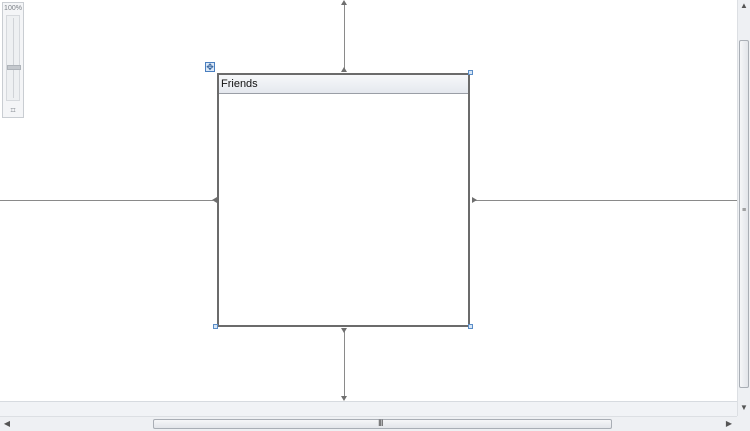  What do you see at coordinates (344, 330) in the screenshot?
I see `anchor-bottom-icon` at bounding box center [344, 330].